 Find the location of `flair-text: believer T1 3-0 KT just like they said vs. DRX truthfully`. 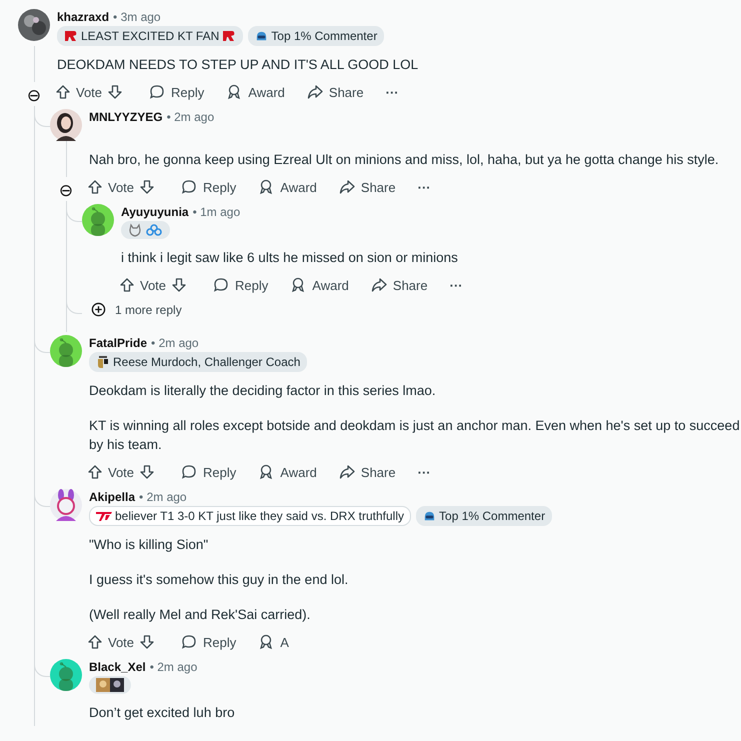

flair-text: believer T1 3-0 KT just like they said vs. DRX truthfully is located at coordinates (259, 516).